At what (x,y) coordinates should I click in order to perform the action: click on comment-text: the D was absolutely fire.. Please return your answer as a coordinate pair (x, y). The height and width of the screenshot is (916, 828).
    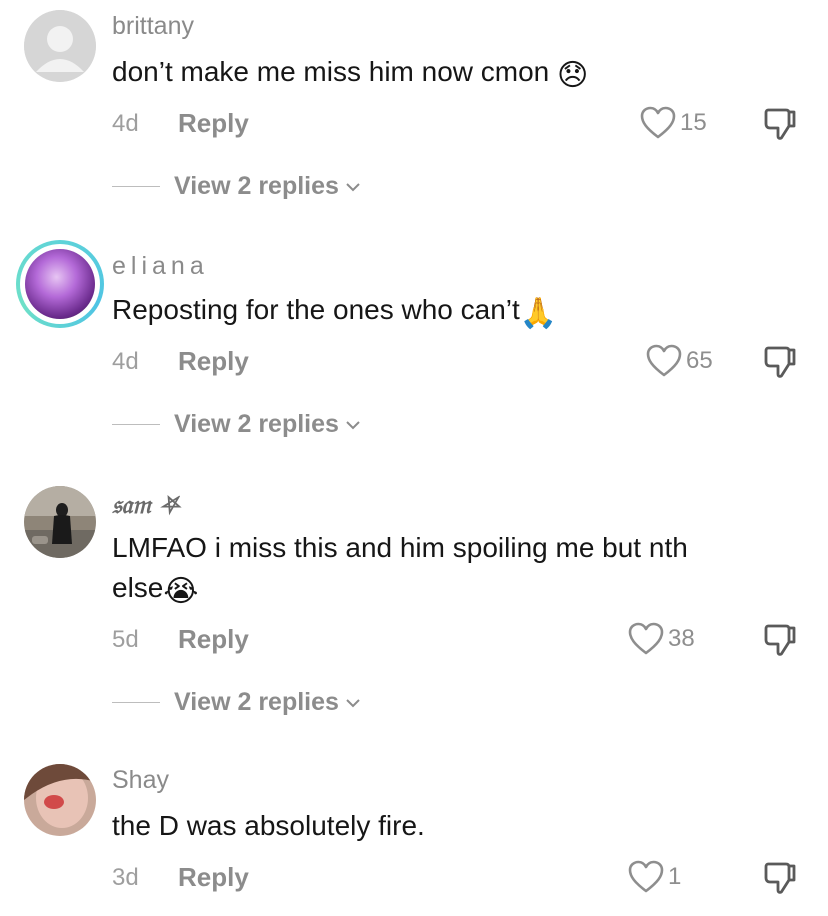
    Looking at the image, I should click on (268, 825).